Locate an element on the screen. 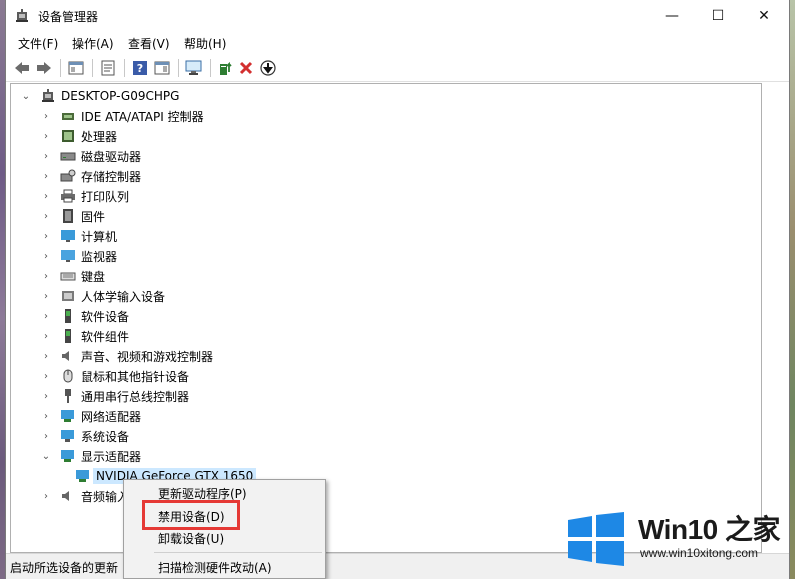  category-label: 监视器 is located at coordinates (99, 256).